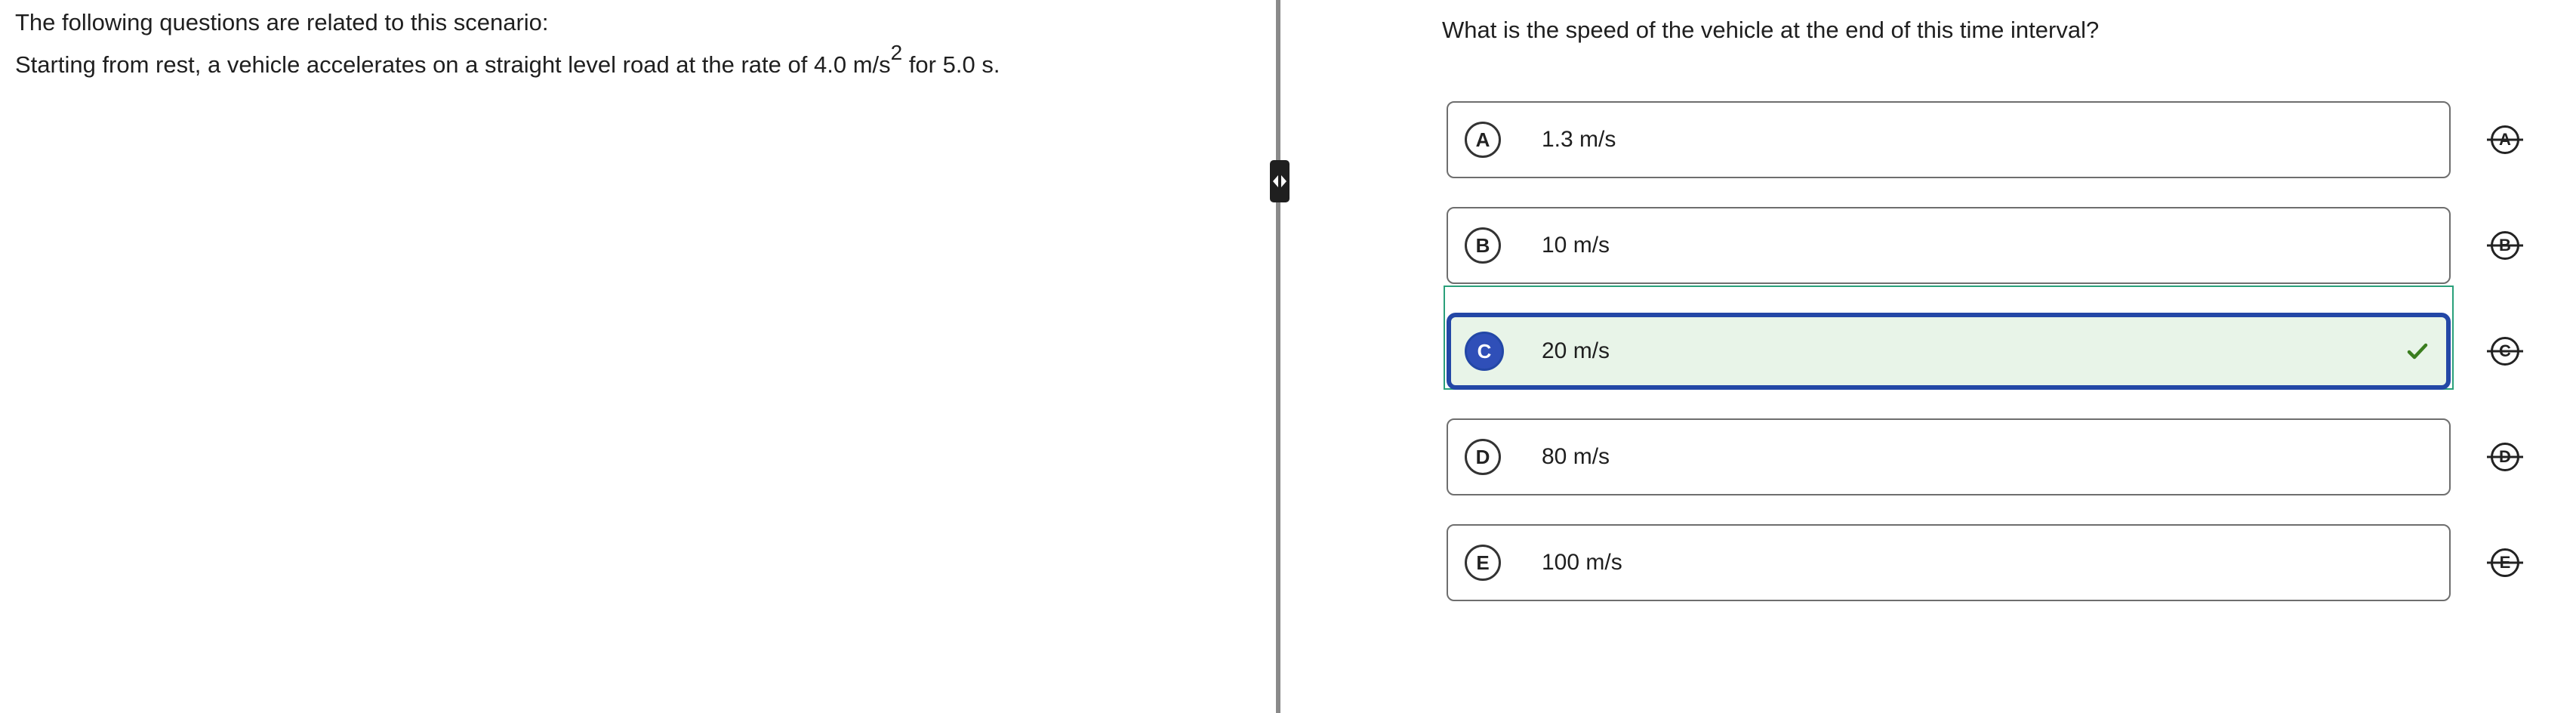 The width and height of the screenshot is (2576, 713). What do you see at coordinates (2417, 351) in the screenshot?
I see `checkmark-icon` at bounding box center [2417, 351].